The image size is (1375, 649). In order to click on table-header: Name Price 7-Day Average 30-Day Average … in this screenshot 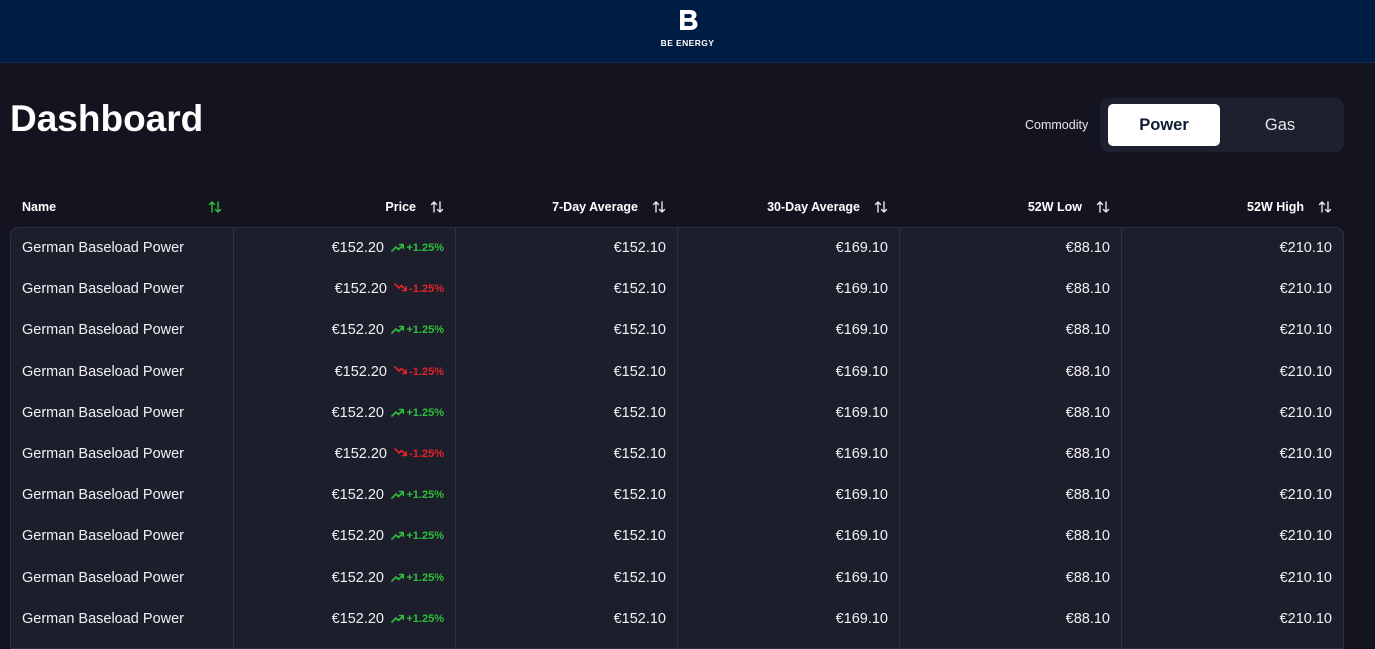, I will do `click(677, 207)`.